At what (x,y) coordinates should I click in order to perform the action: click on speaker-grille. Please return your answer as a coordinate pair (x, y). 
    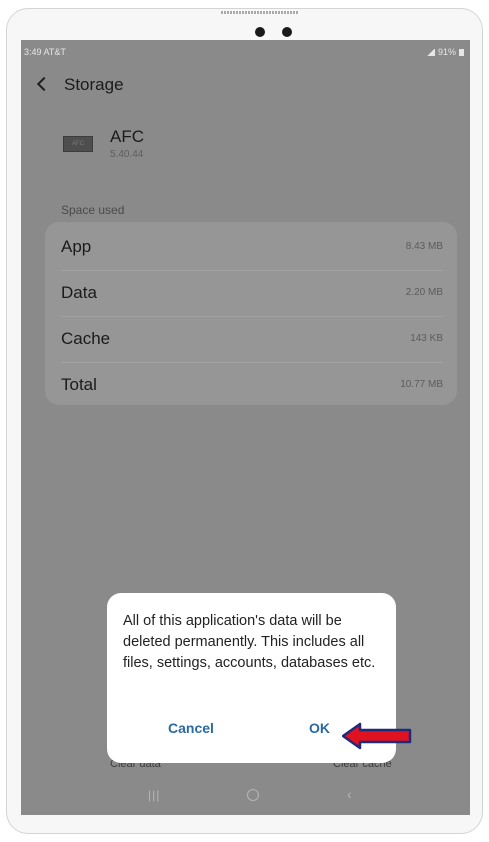
    Looking at the image, I should click on (260, 12).